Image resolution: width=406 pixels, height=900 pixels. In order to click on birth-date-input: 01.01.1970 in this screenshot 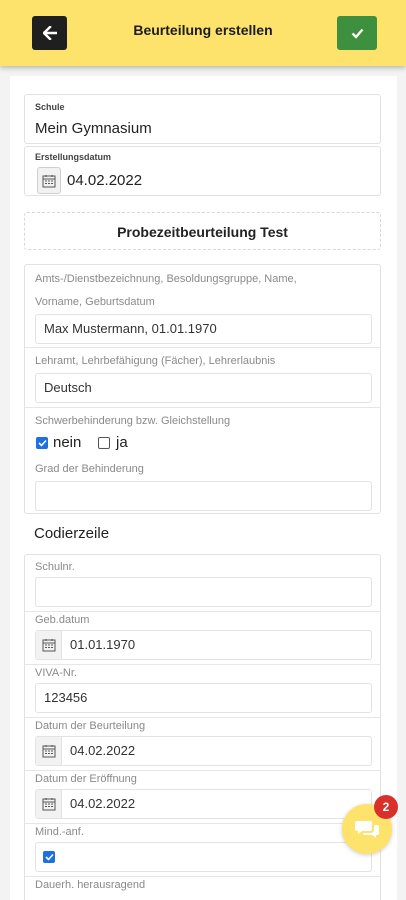, I will do `click(203, 645)`.